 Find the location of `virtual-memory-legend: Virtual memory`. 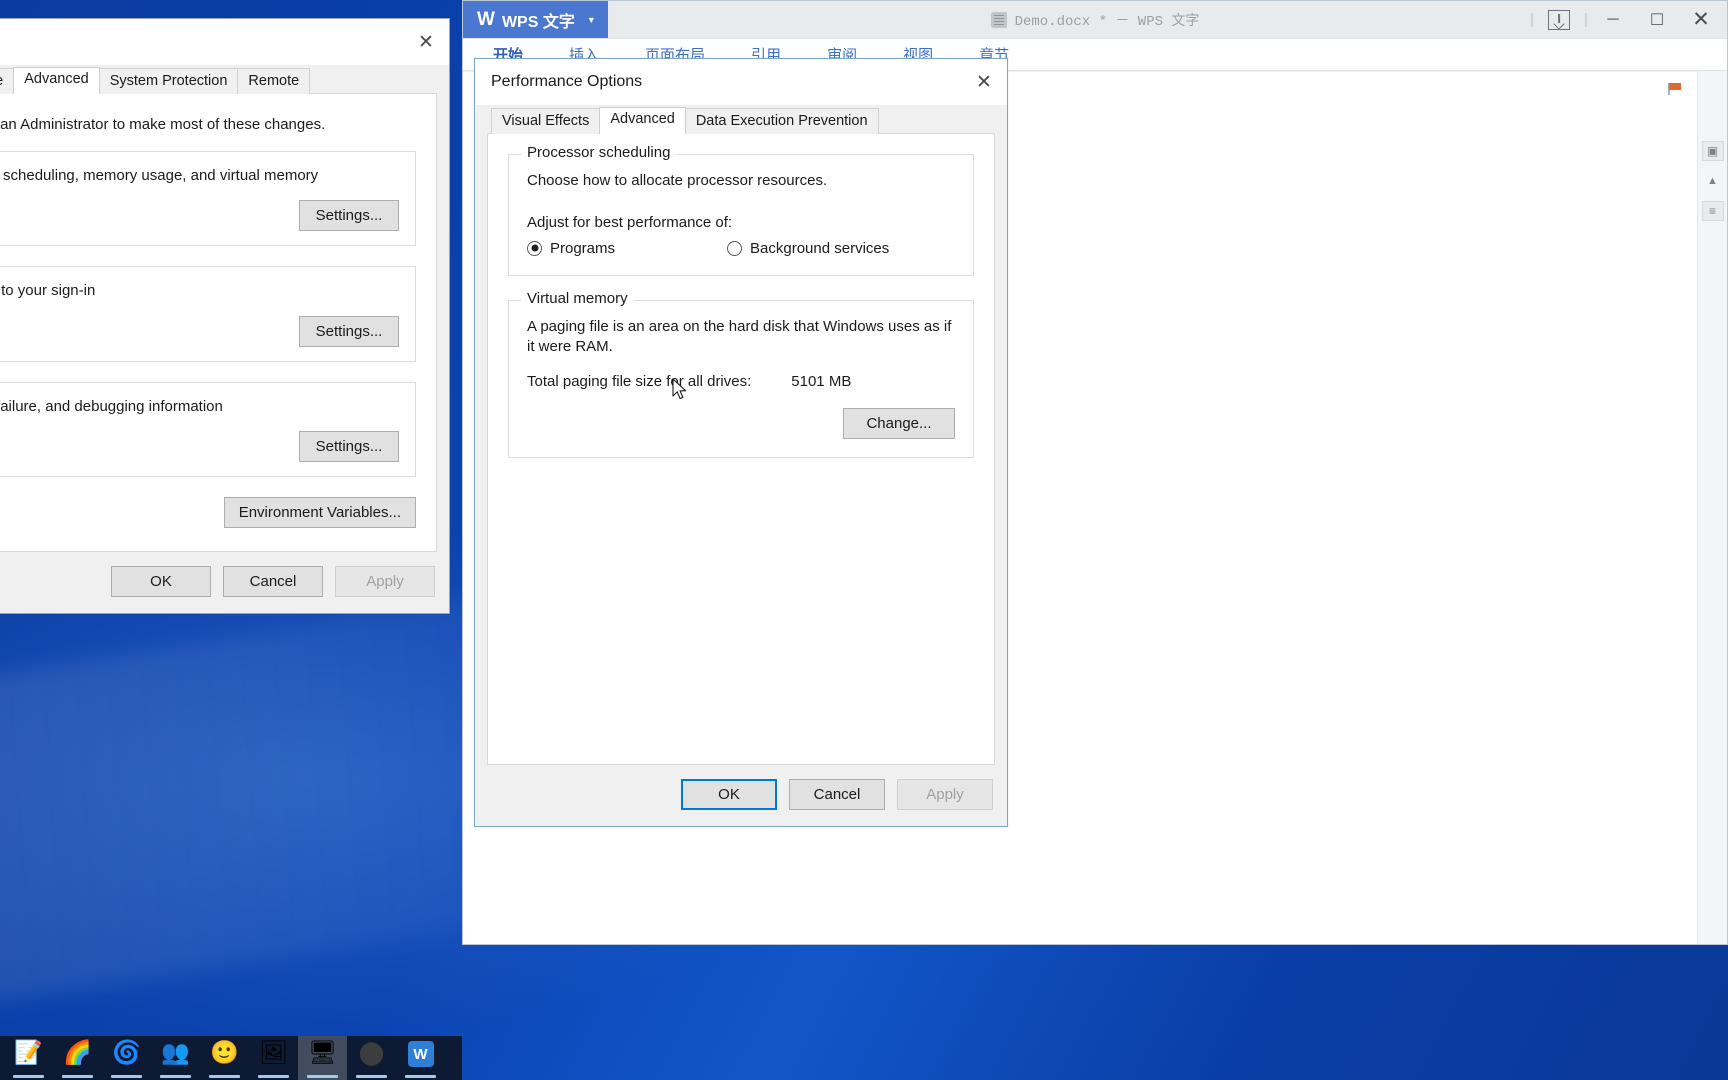

virtual-memory-legend: Virtual memory is located at coordinates (577, 298).